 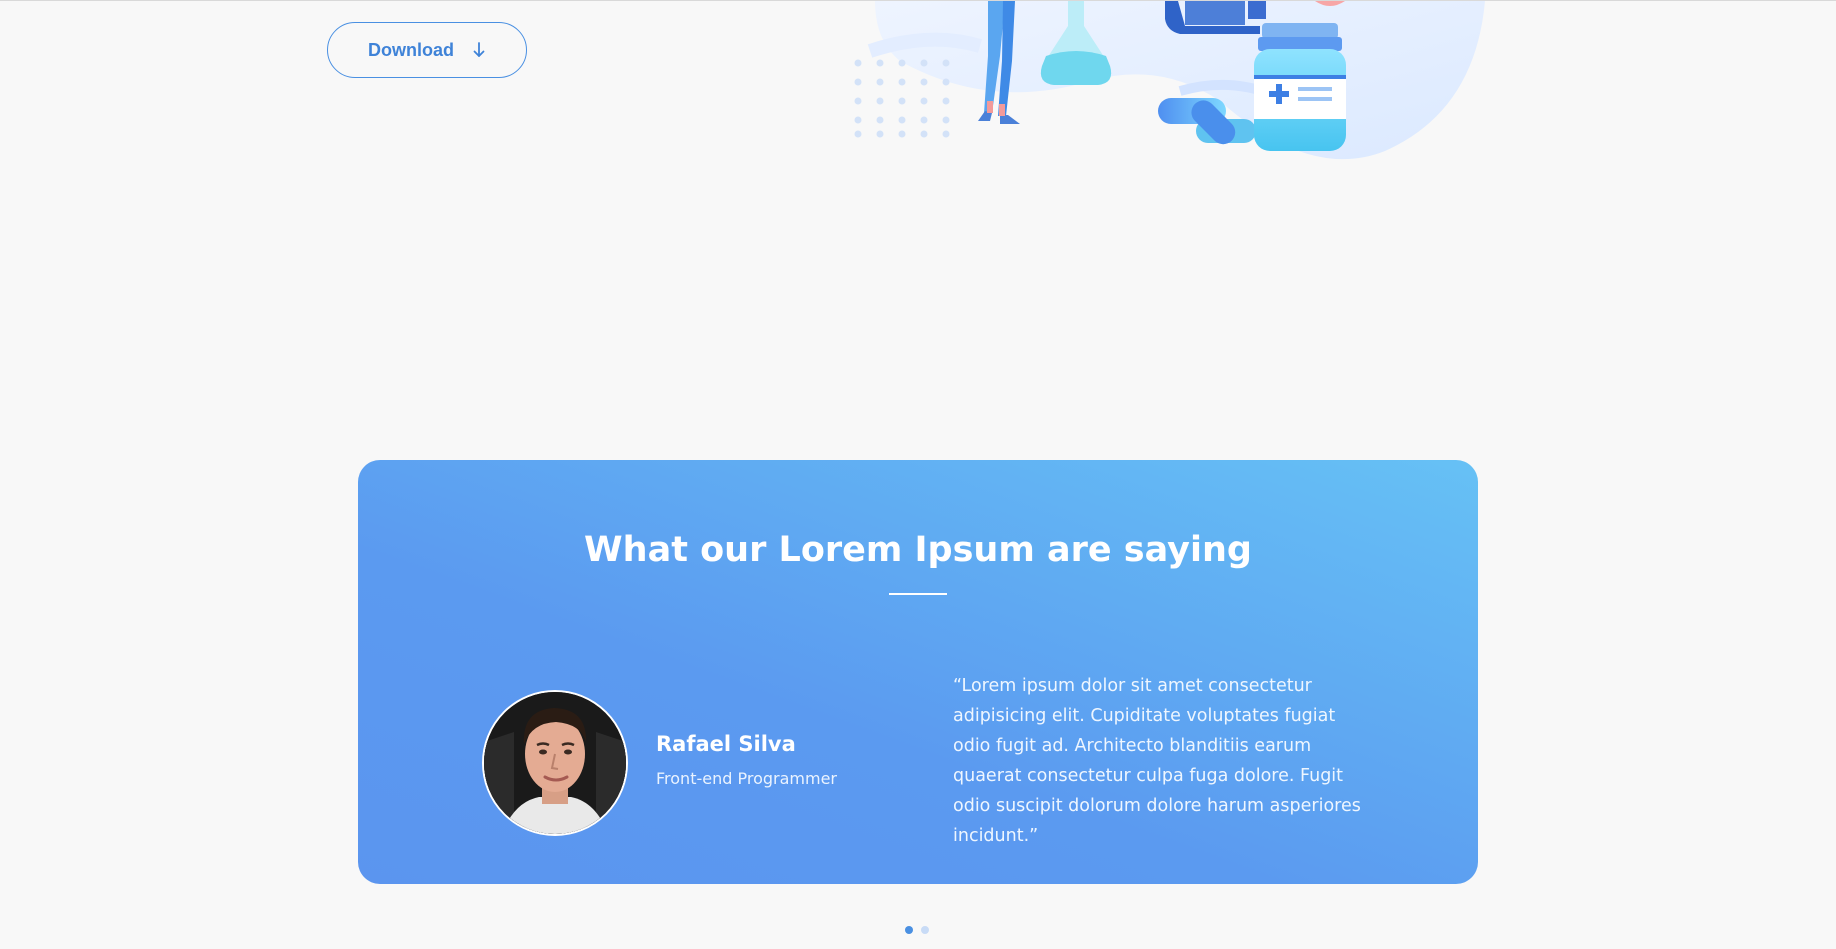 I want to click on download-button: Download, so click(x=427, y=50).